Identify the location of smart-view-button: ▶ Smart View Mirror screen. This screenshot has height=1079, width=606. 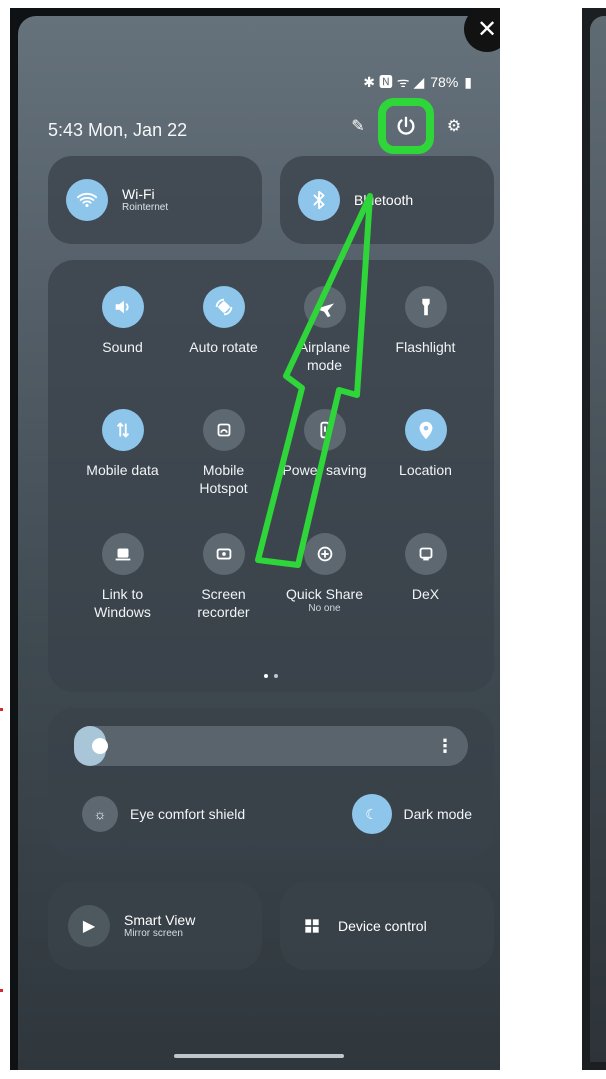
(155, 926).